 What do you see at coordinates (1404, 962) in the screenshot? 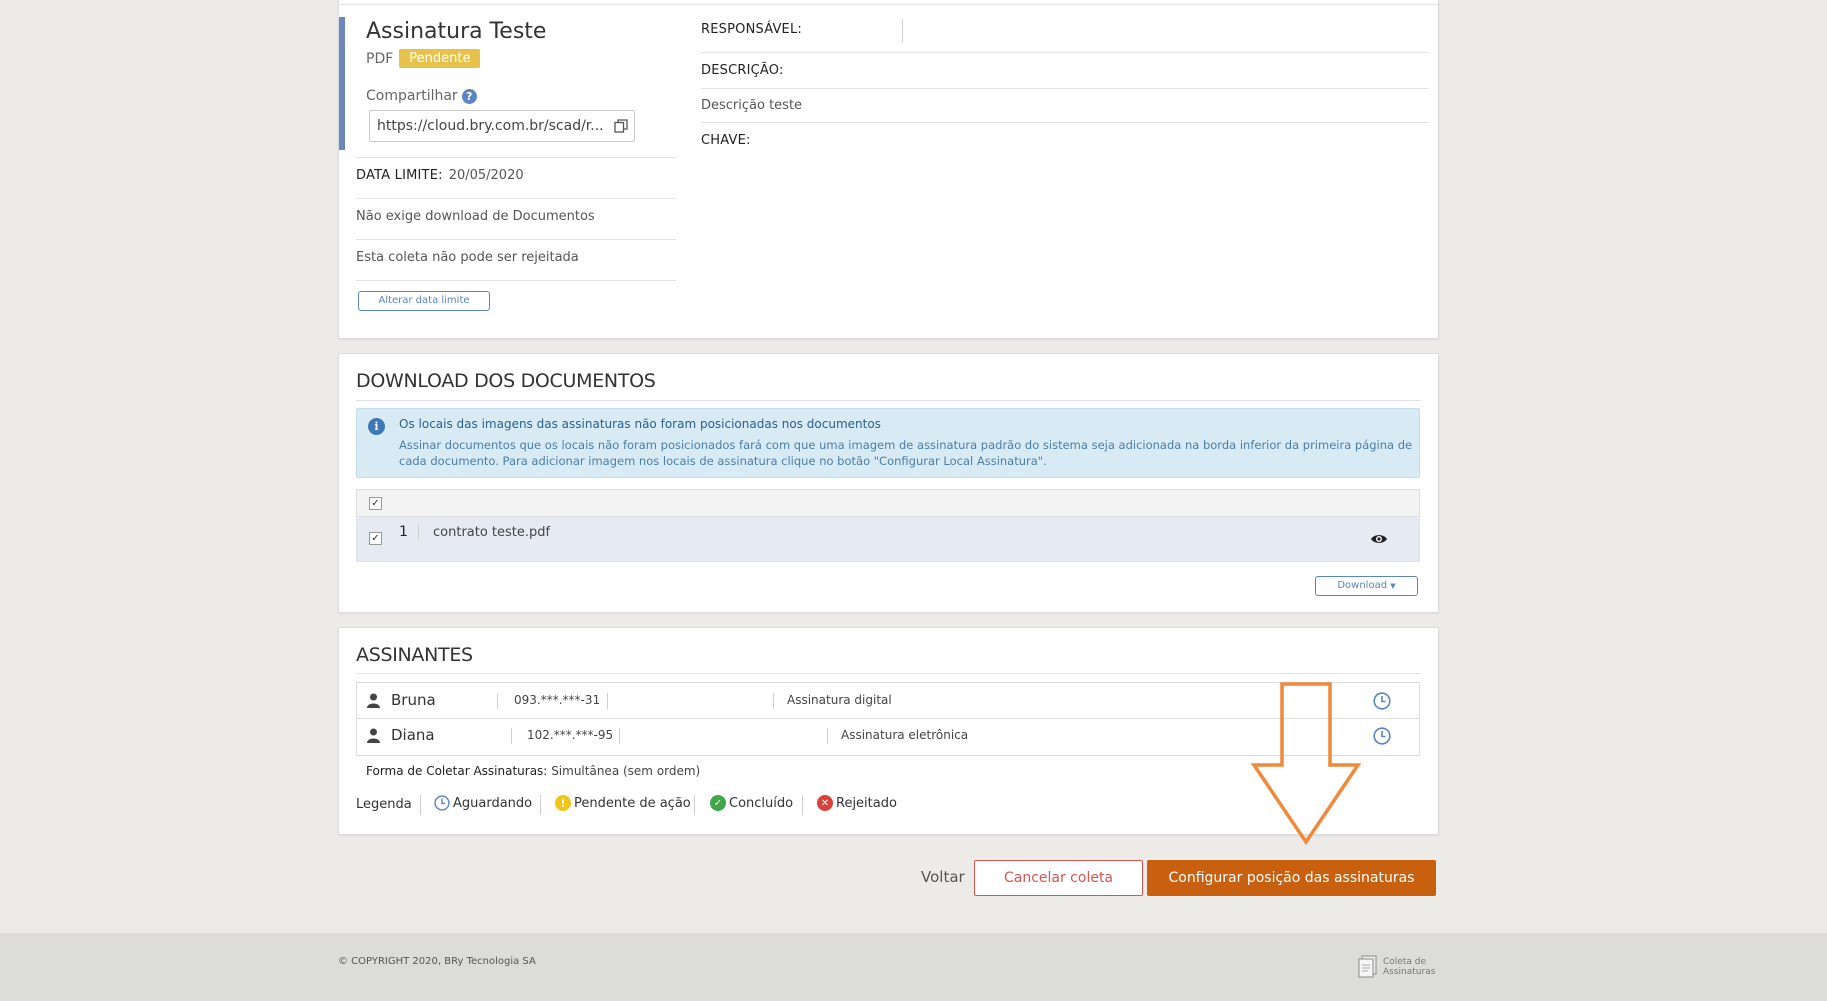
I see `footer-logo-line-1: Coleta de` at bounding box center [1404, 962].